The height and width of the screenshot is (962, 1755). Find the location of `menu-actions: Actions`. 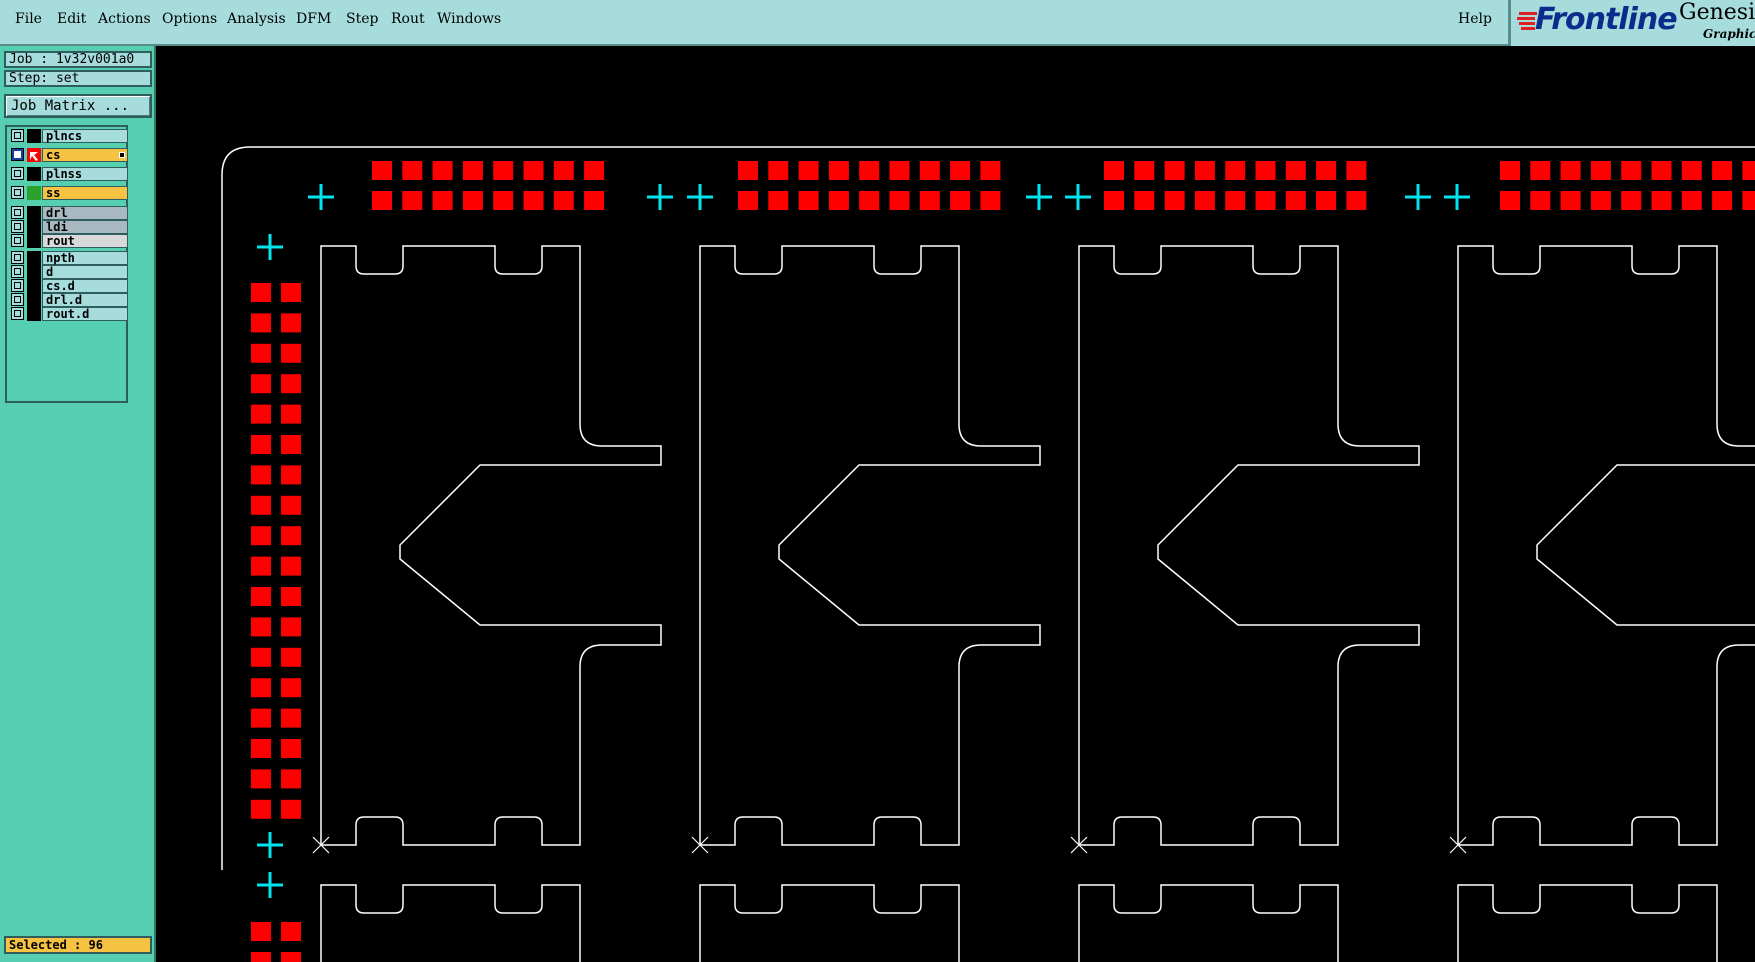

menu-actions: Actions is located at coordinates (124, 19).